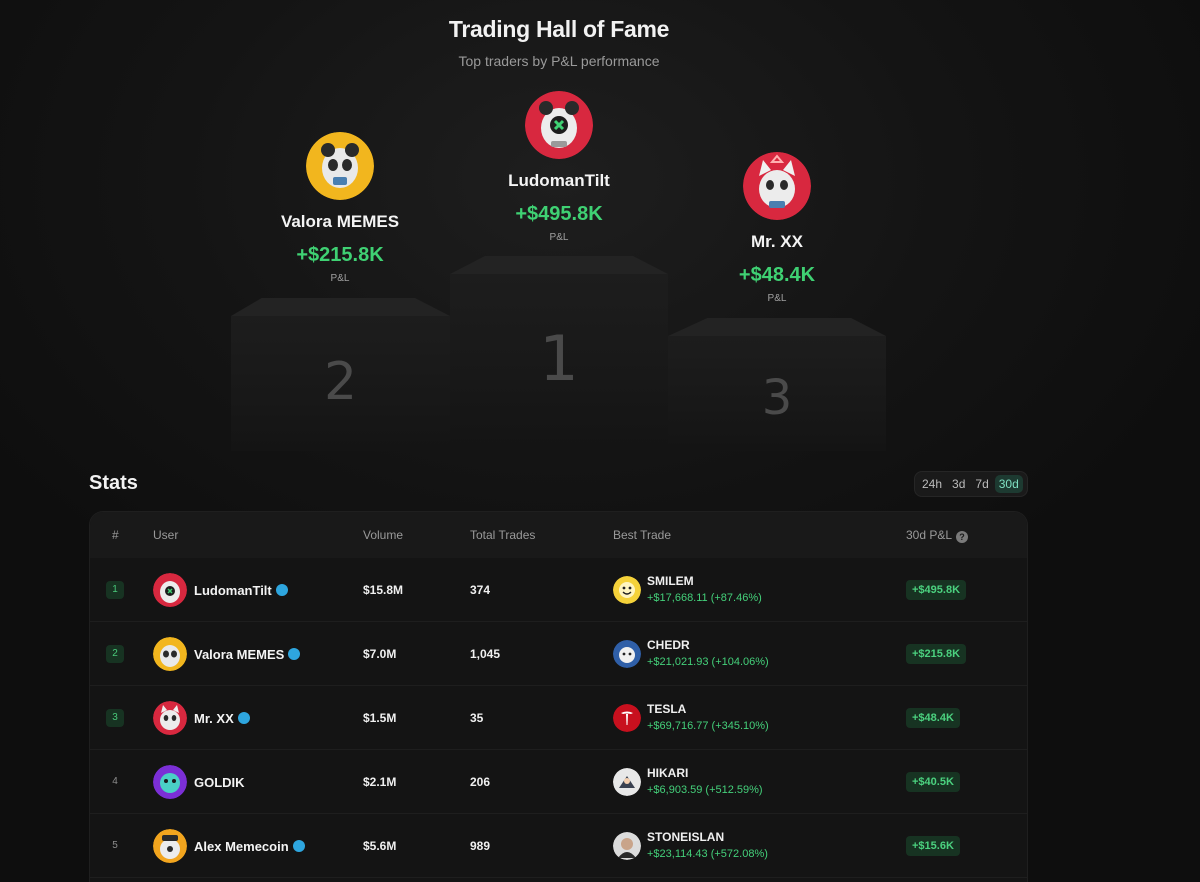 The width and height of the screenshot is (1200, 882). I want to click on podium-trader-third: Mr. XX +$48.4K P&L, so click(777, 228).